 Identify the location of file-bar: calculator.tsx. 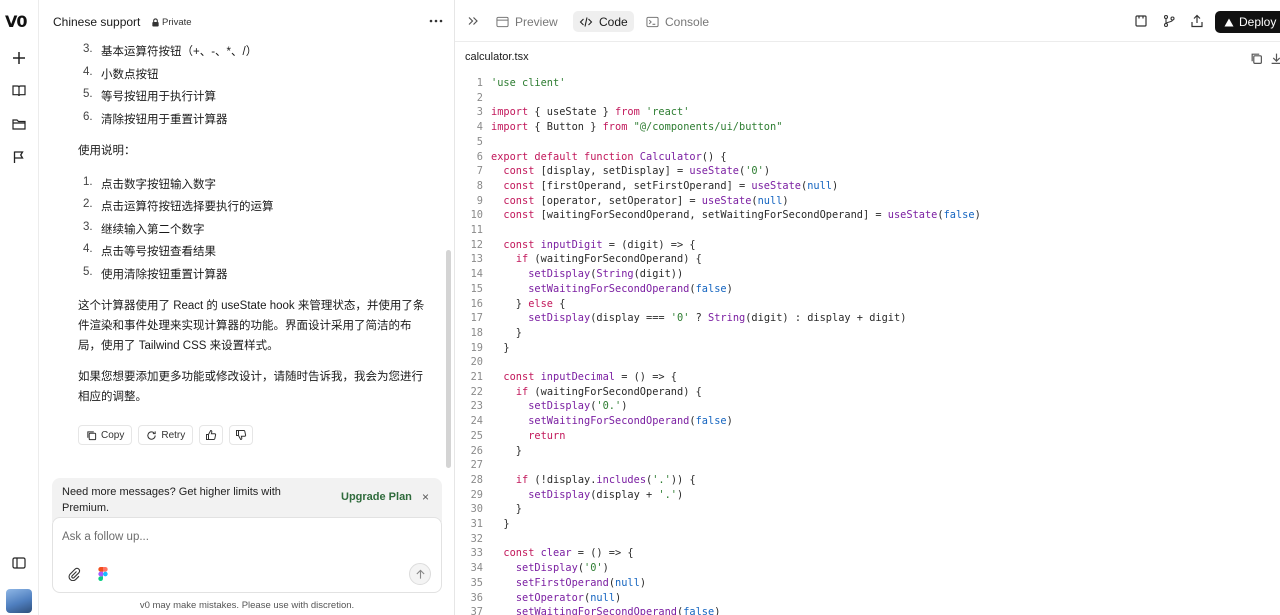
(867, 57).